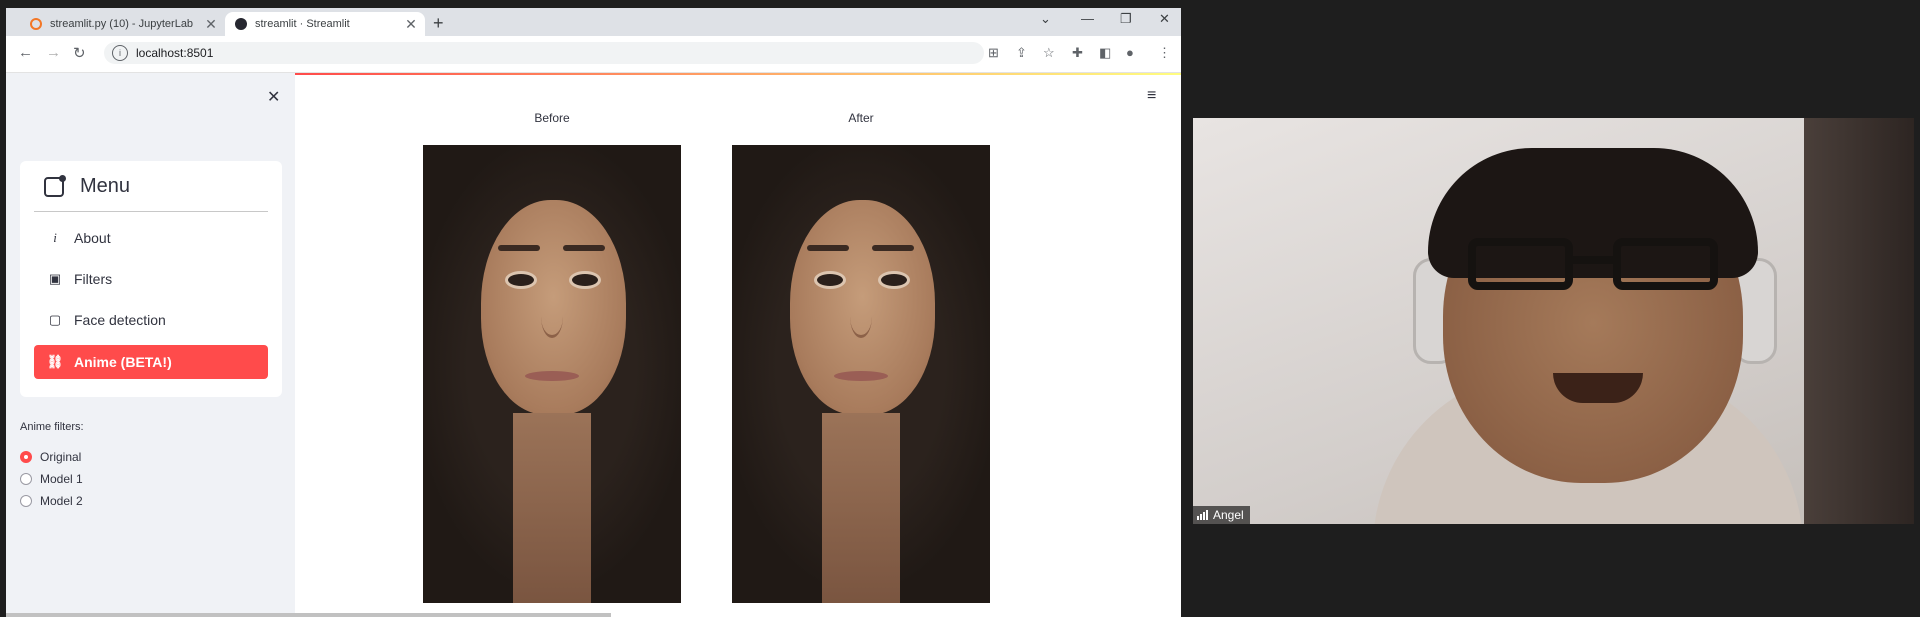  I want to click on menu-title: Menu, so click(105, 186).